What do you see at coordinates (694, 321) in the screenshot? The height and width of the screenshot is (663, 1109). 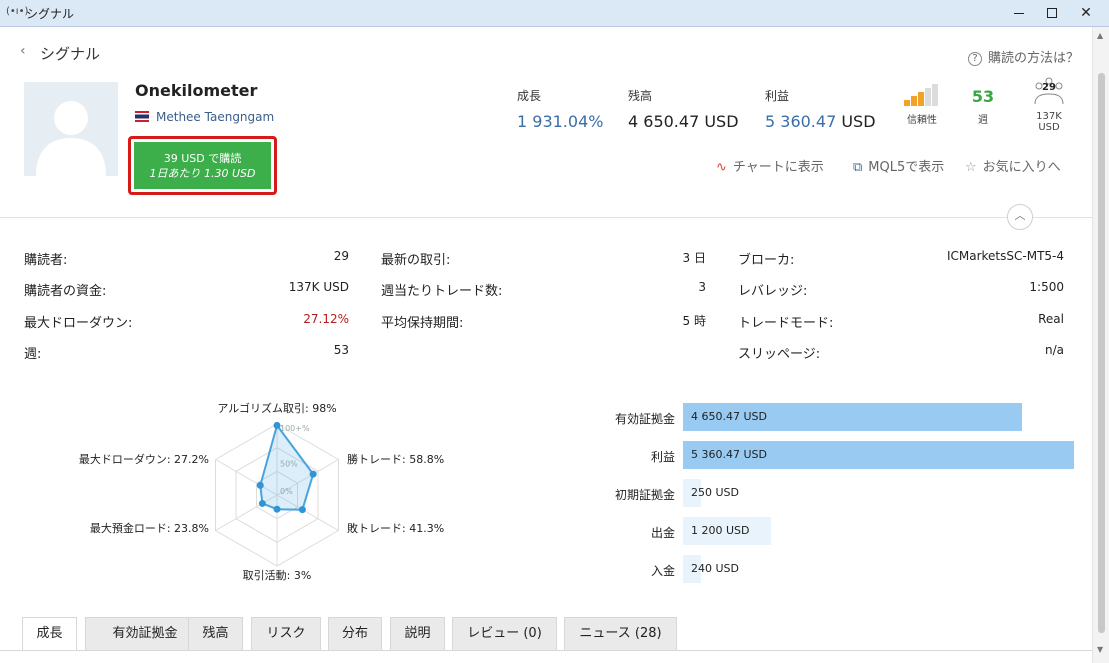 I see `info-avg-holding-value: 5 時` at bounding box center [694, 321].